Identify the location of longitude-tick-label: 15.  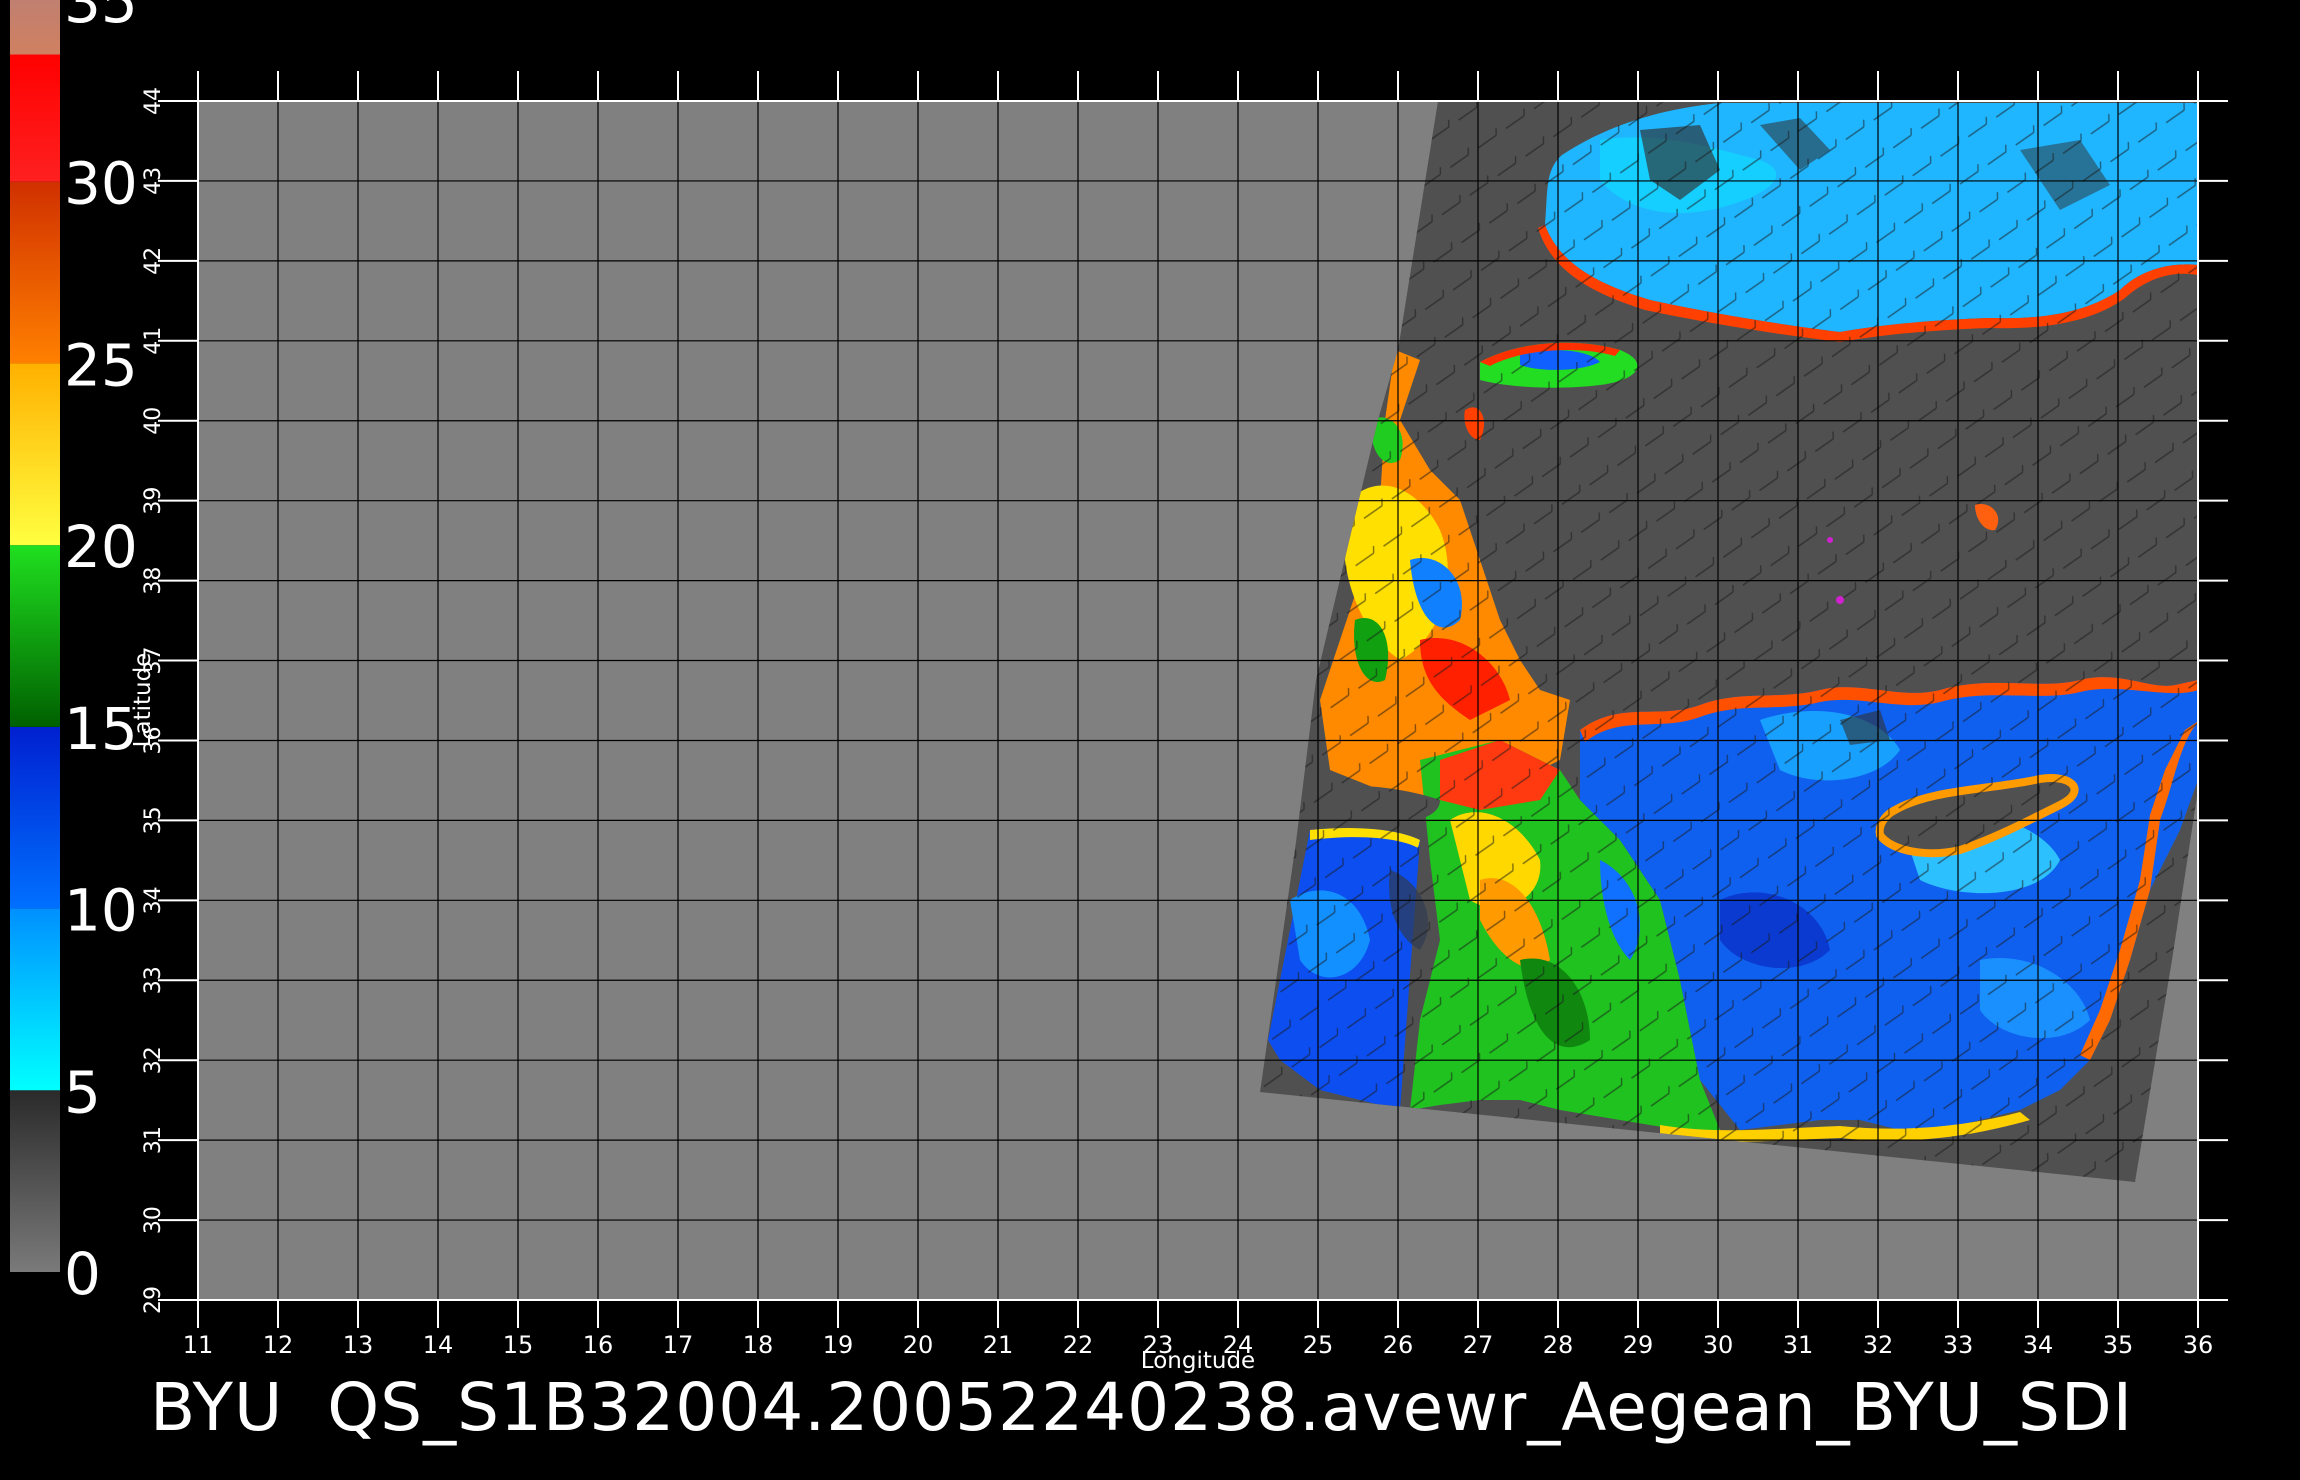
(518, 1345).